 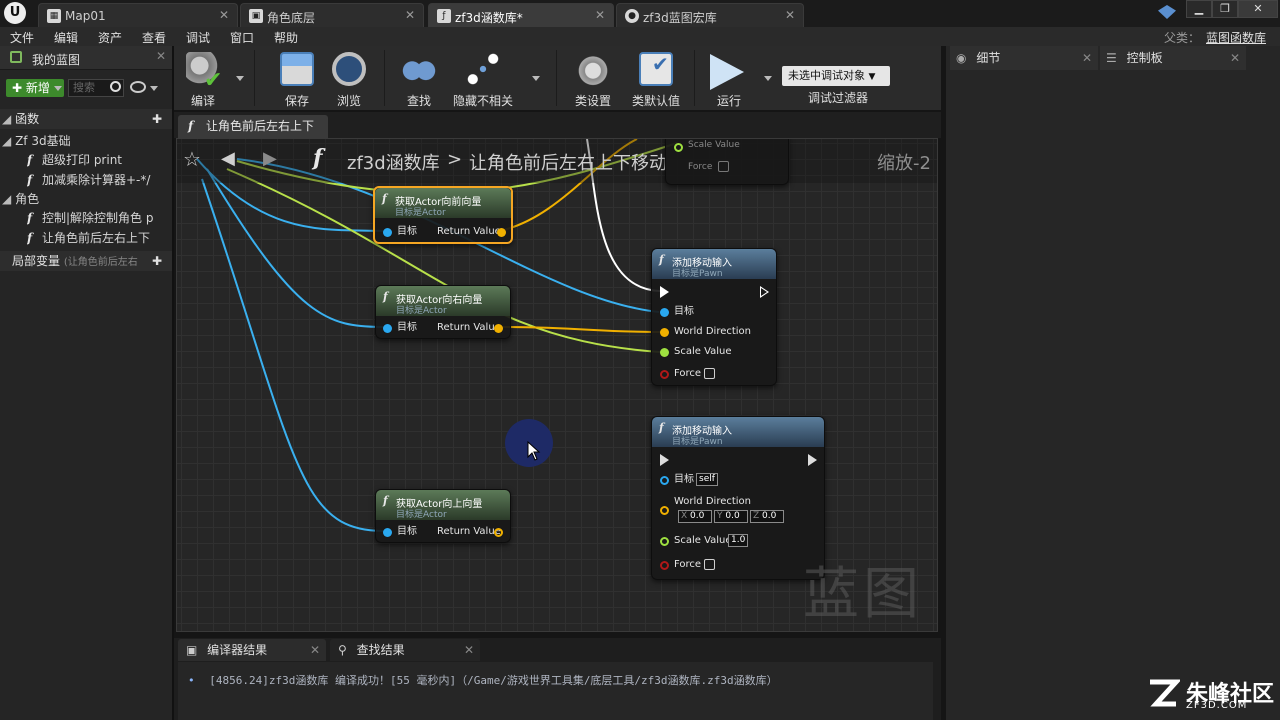 What do you see at coordinates (1258, 9) in the screenshot?
I see `close-window-button: ✕` at bounding box center [1258, 9].